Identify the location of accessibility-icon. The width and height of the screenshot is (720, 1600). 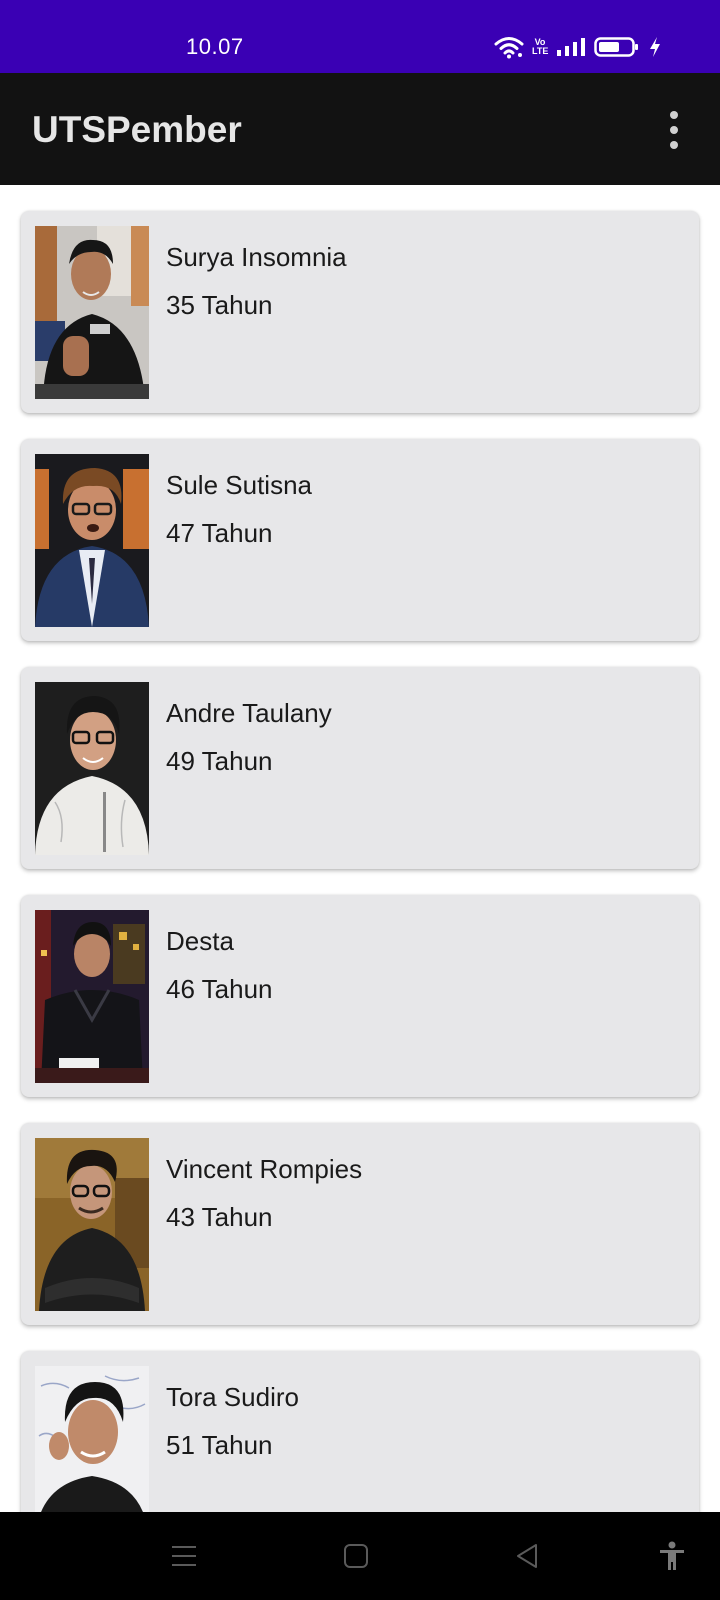
(672, 1556).